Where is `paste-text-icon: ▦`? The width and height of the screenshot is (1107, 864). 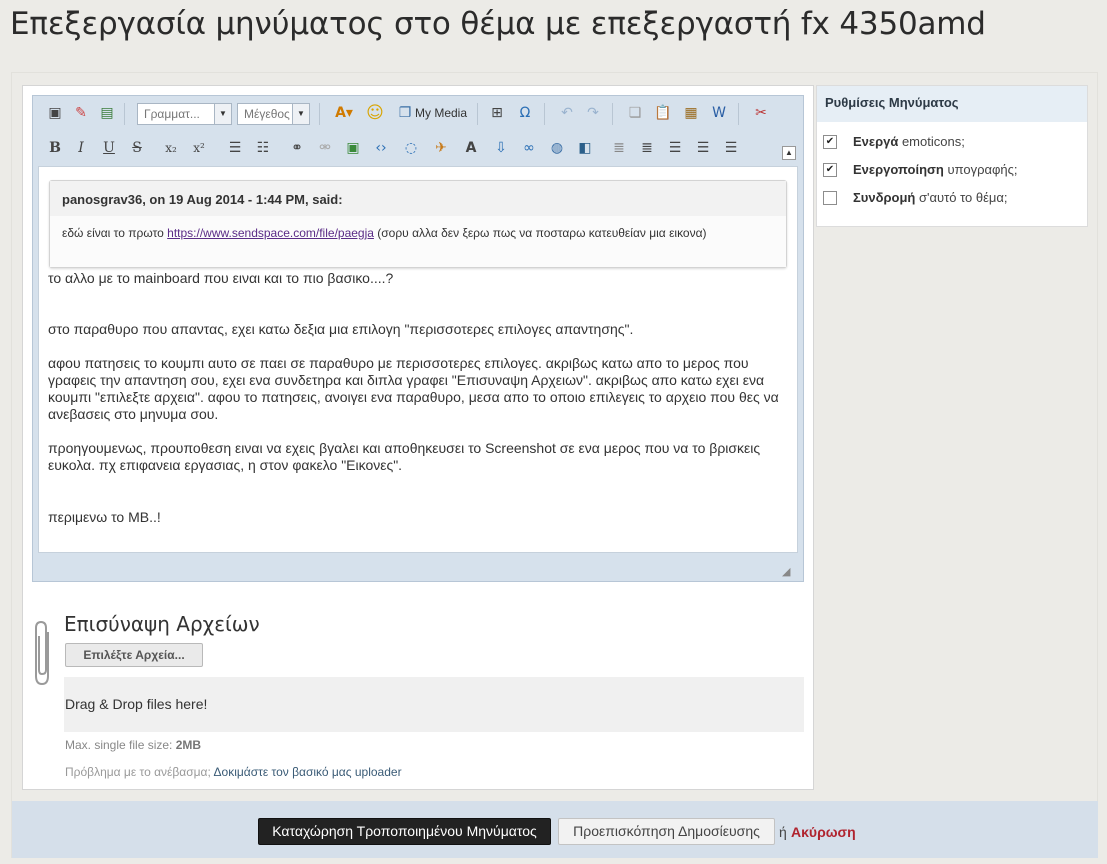 paste-text-icon: ▦ is located at coordinates (691, 113).